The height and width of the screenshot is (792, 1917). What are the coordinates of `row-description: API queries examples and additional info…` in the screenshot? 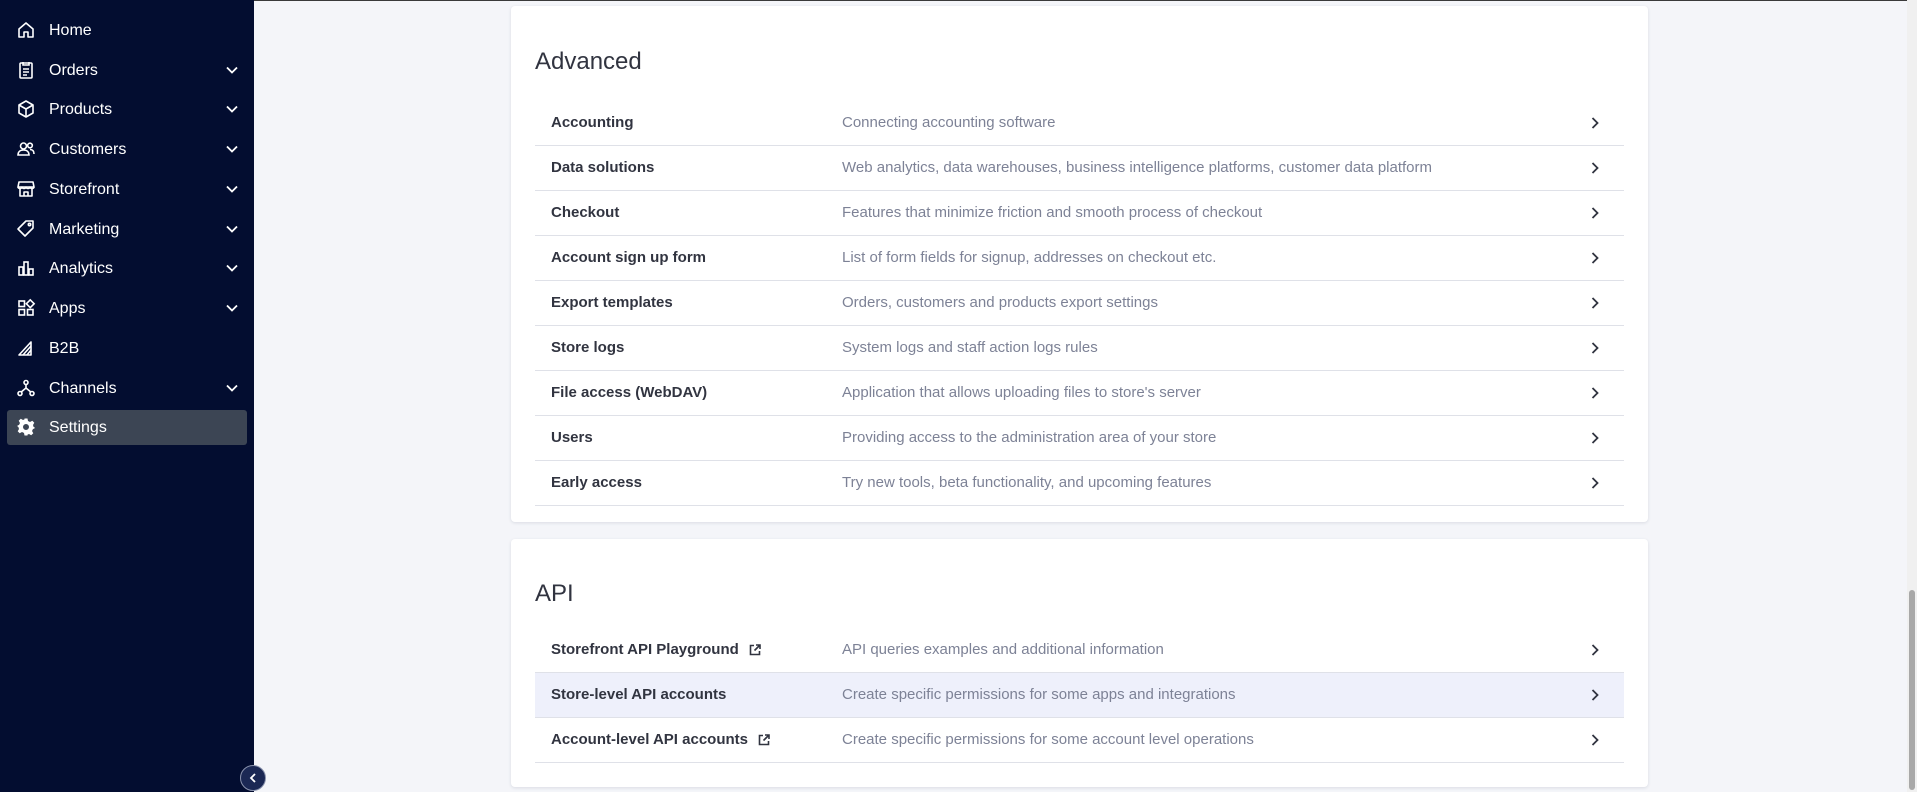 It's located at (1003, 649).